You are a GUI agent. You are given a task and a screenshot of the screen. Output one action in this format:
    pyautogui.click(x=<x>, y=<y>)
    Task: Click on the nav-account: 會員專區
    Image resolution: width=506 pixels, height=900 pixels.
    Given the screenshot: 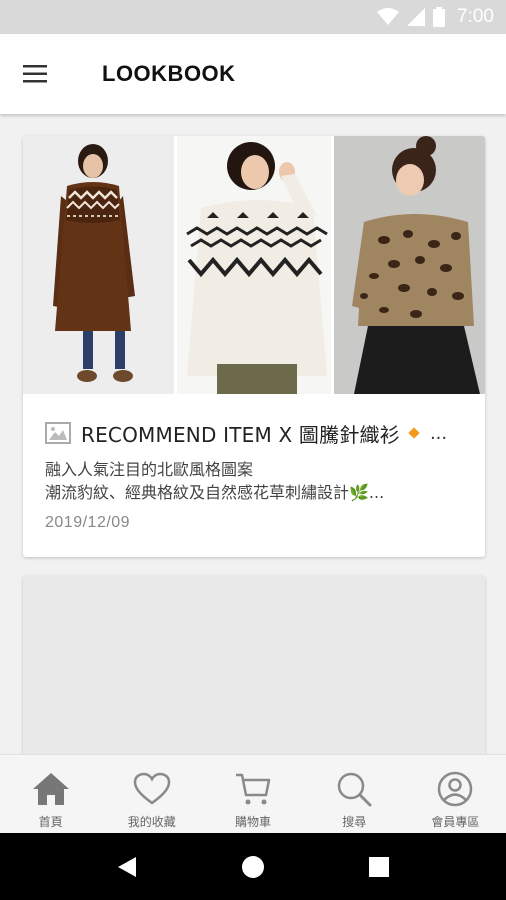 What is the action you would take?
    pyautogui.click(x=455, y=794)
    